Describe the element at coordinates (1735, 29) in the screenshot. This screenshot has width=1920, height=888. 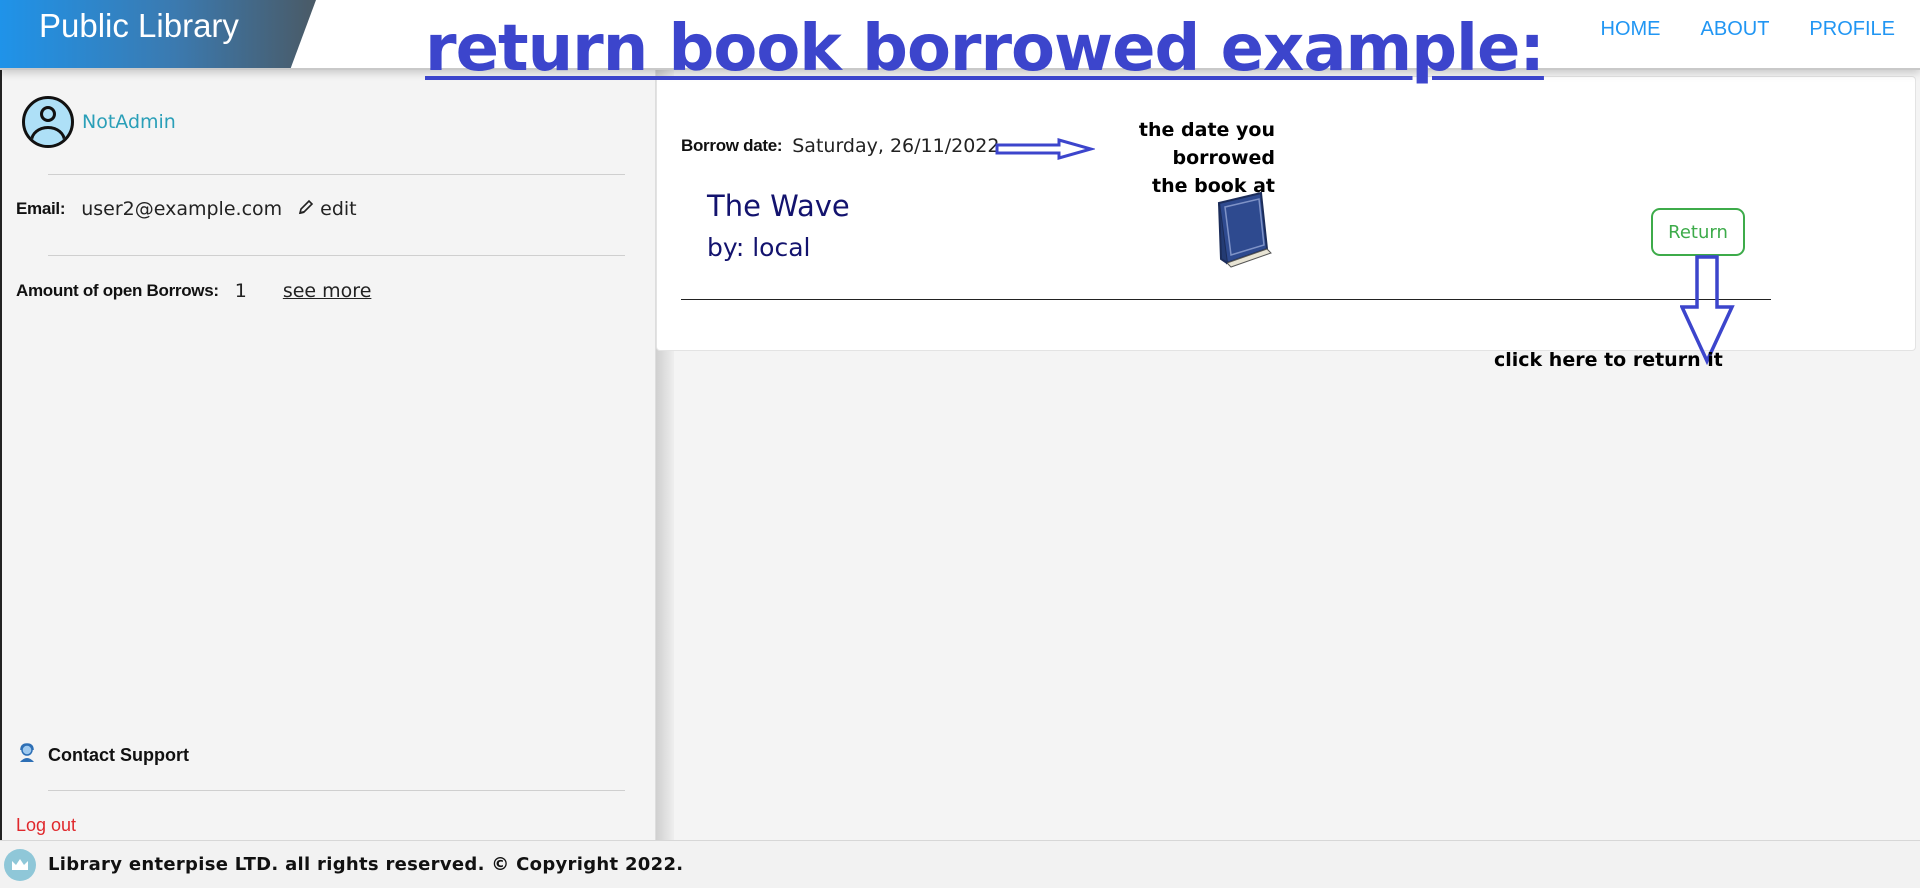
I see `nav-about-link: ABOUT` at that location.